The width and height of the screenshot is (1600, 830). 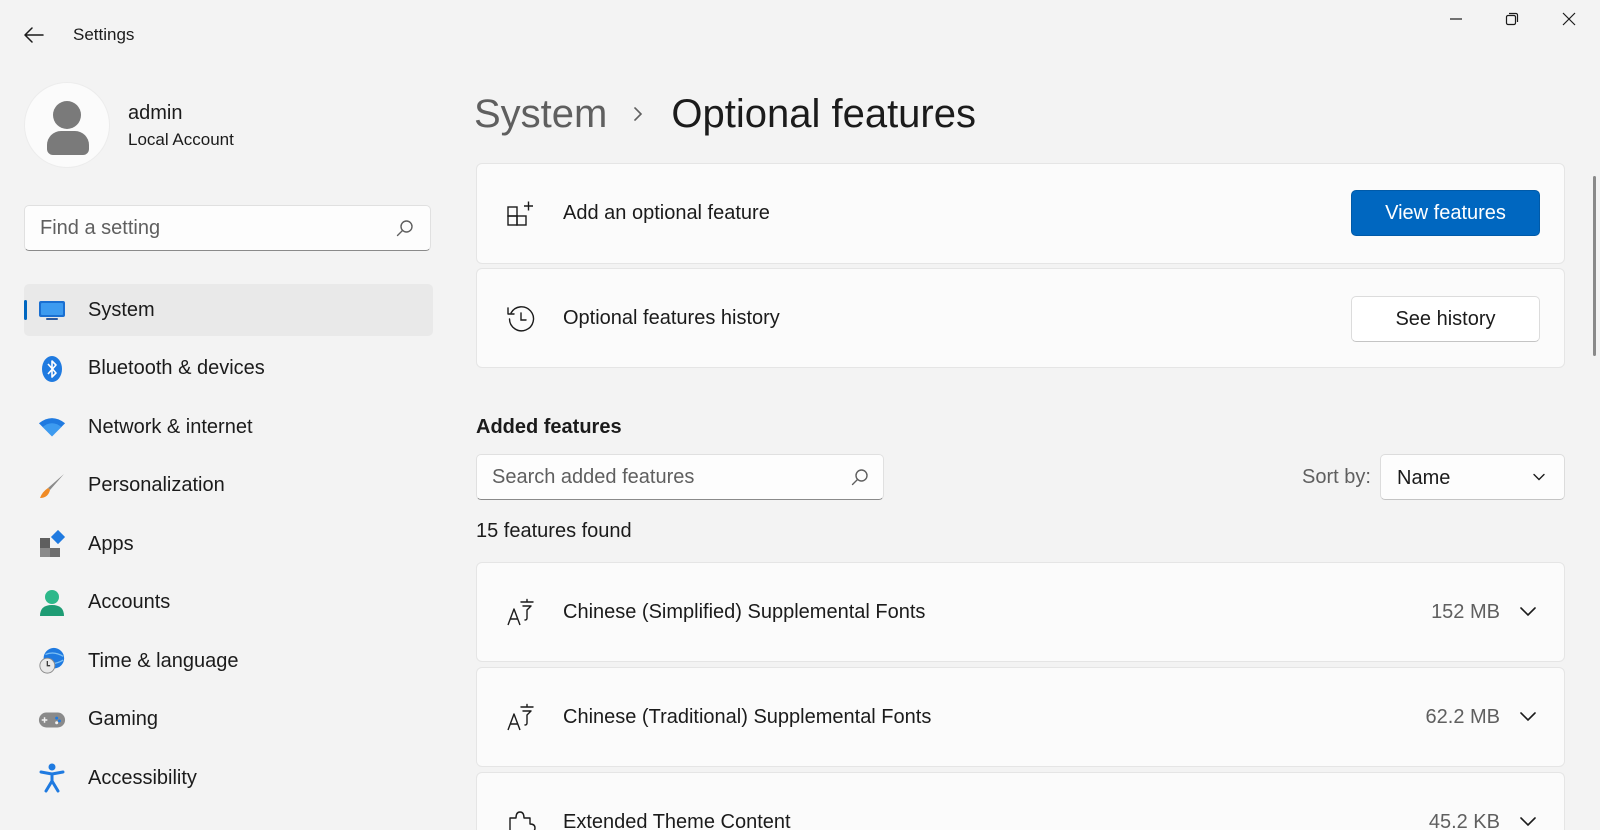 I want to click on avatar, so click(x=67, y=125).